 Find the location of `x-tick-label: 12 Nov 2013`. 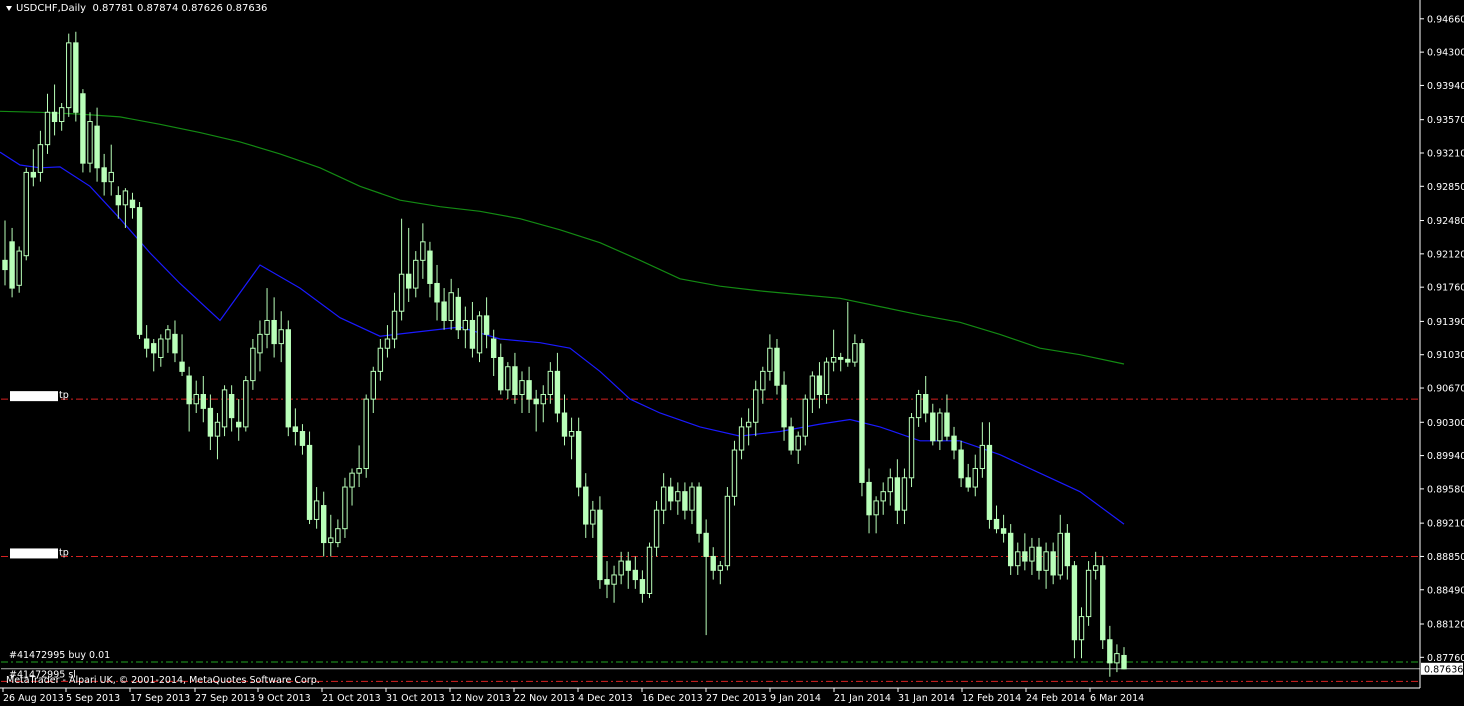

x-tick-label: 12 Nov 2013 is located at coordinates (480, 698).